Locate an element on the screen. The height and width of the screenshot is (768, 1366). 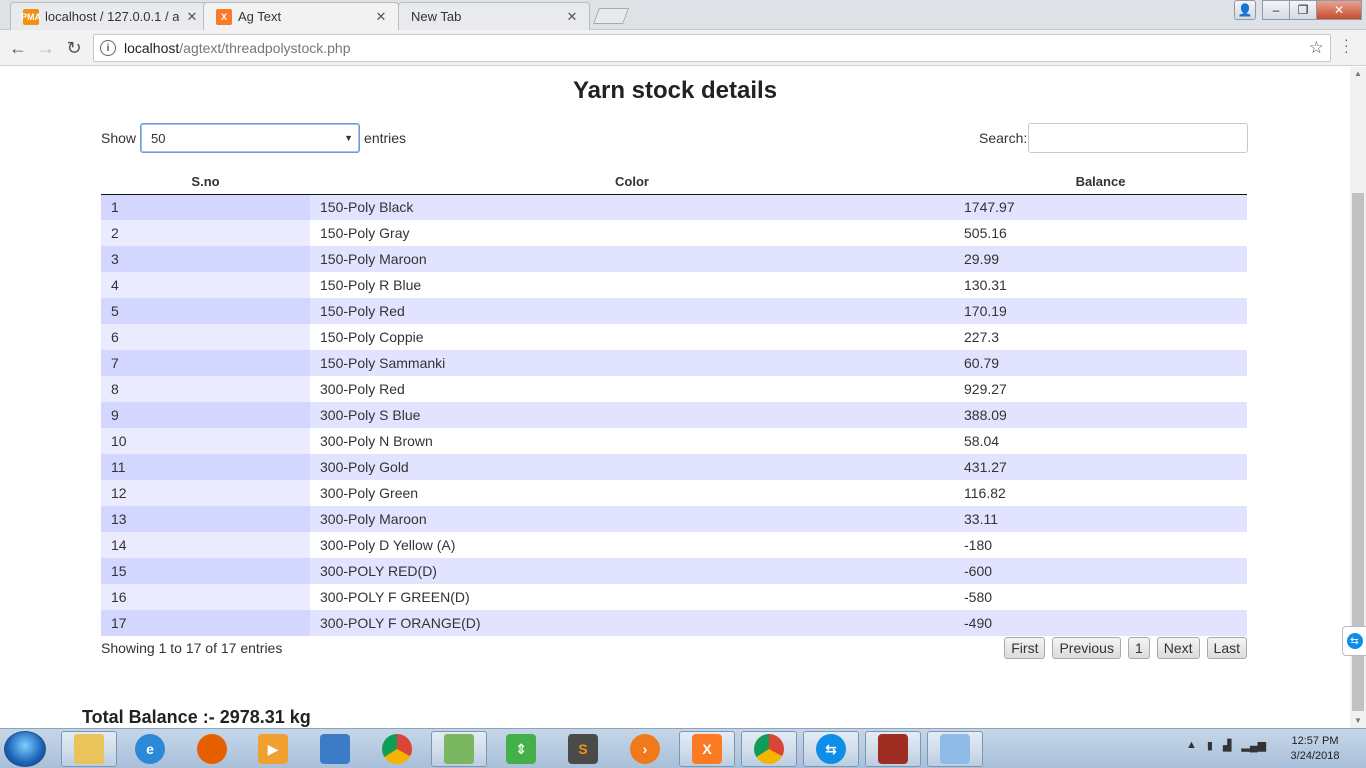
signal-icon: ▂▄▆ is located at coordinates (1253, 745).